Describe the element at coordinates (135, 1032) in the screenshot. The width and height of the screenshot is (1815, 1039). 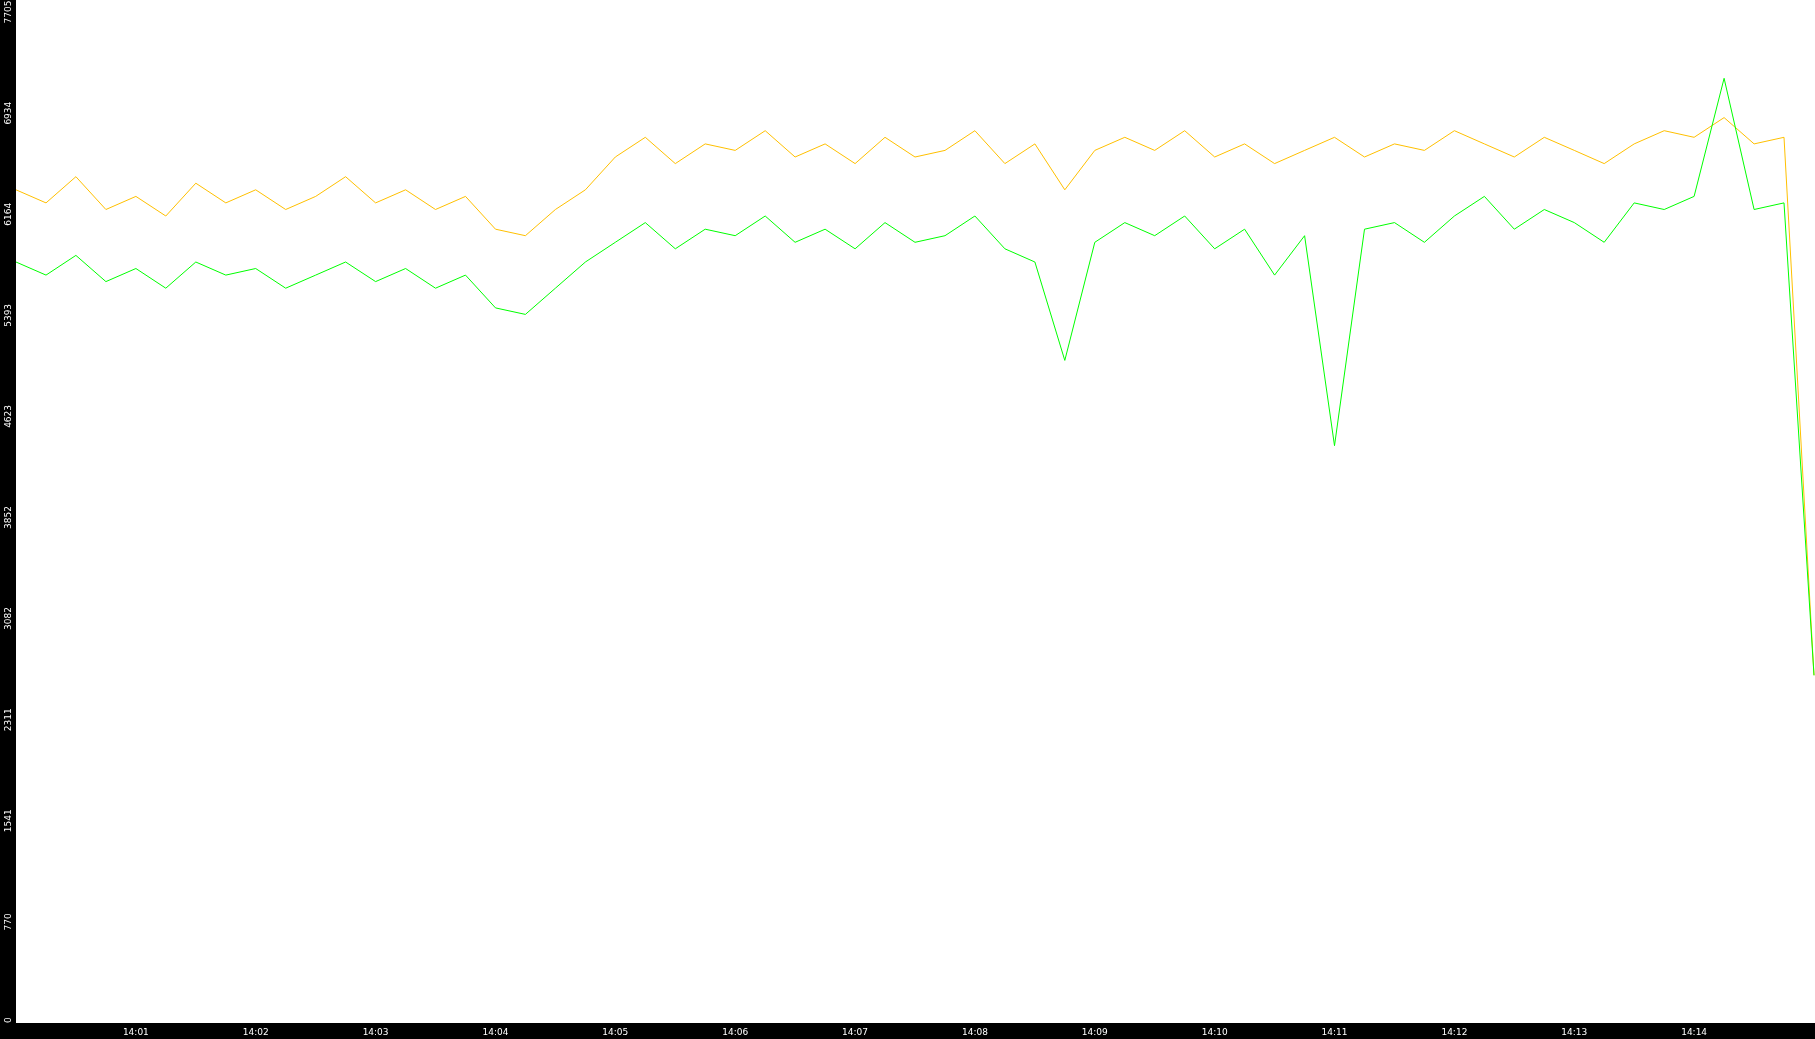
I see `x-axis-label: 14:01` at that location.